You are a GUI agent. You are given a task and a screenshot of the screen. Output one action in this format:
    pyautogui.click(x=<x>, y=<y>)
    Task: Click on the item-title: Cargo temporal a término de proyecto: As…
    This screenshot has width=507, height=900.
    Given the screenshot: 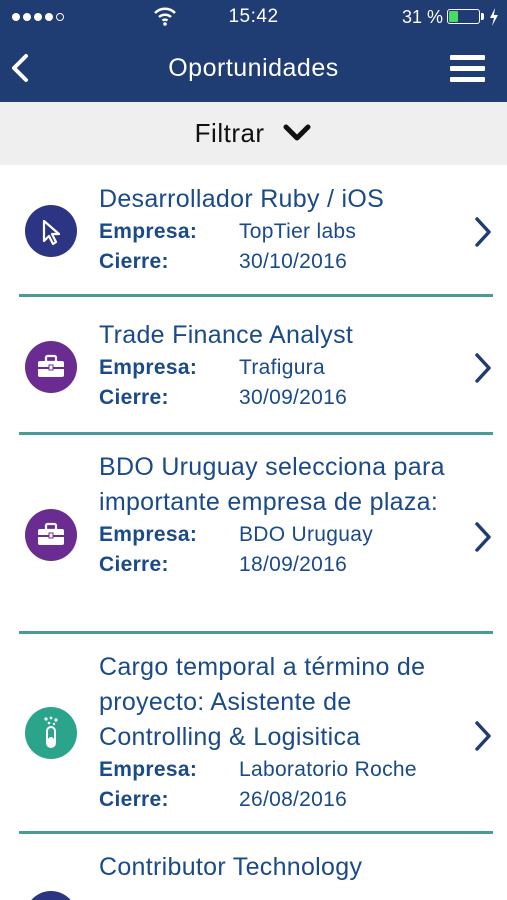 What is the action you would take?
    pyautogui.click(x=262, y=702)
    